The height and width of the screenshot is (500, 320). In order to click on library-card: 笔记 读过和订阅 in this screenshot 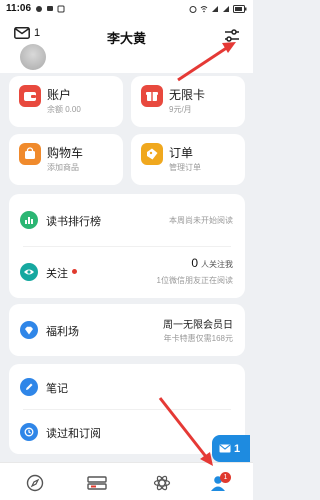, I will do `click(127, 409)`.